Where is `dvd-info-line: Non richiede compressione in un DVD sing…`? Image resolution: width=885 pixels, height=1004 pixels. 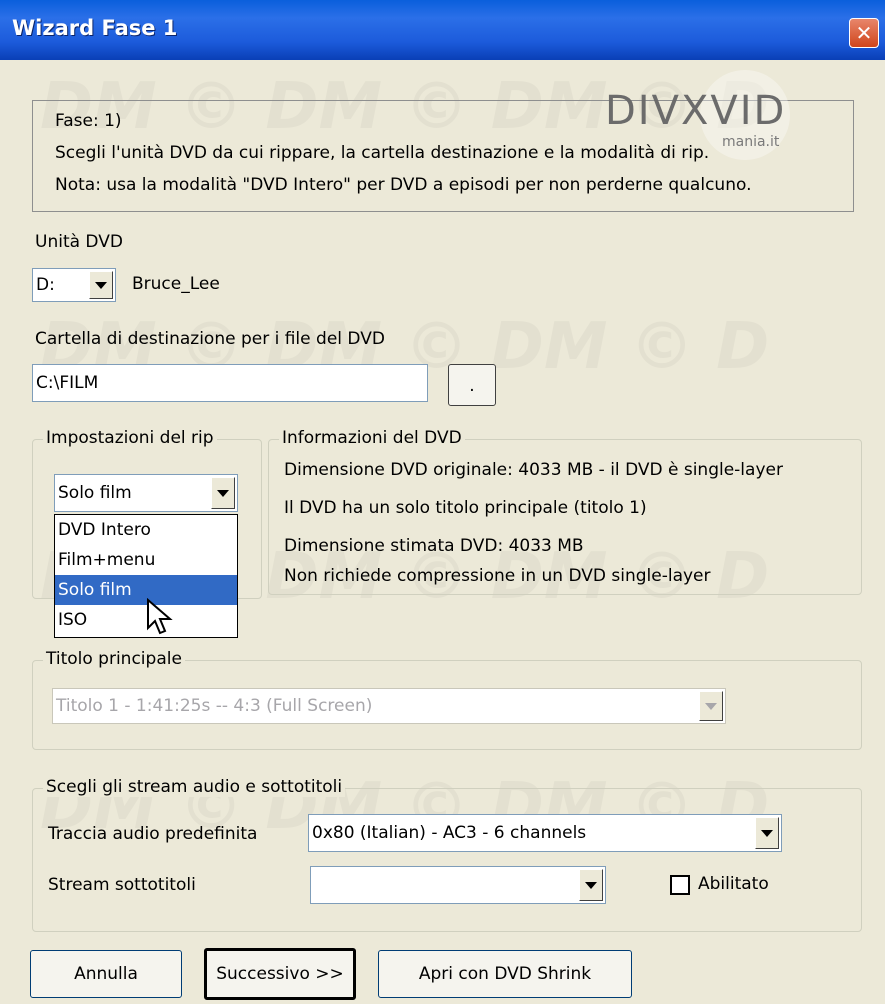
dvd-info-line: Non richiede compressione in un DVD sing… is located at coordinates (497, 576).